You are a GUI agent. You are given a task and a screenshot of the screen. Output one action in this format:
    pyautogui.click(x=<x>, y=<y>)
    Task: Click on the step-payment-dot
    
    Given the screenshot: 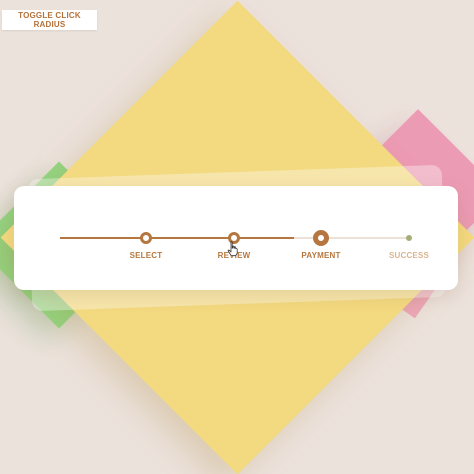 What is the action you would take?
    pyautogui.click(x=321, y=238)
    